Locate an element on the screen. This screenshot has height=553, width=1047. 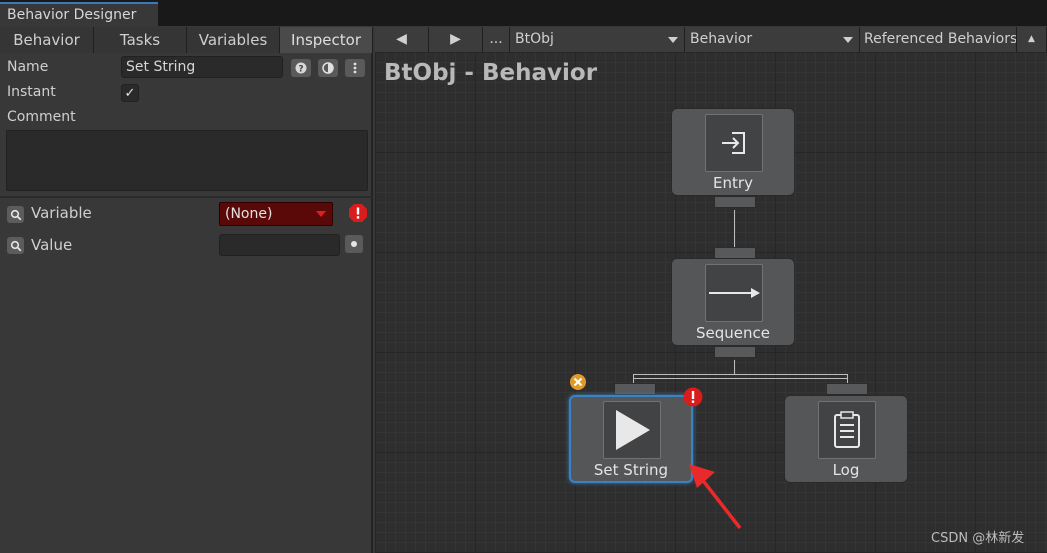
log-icon-box is located at coordinates (847, 430).